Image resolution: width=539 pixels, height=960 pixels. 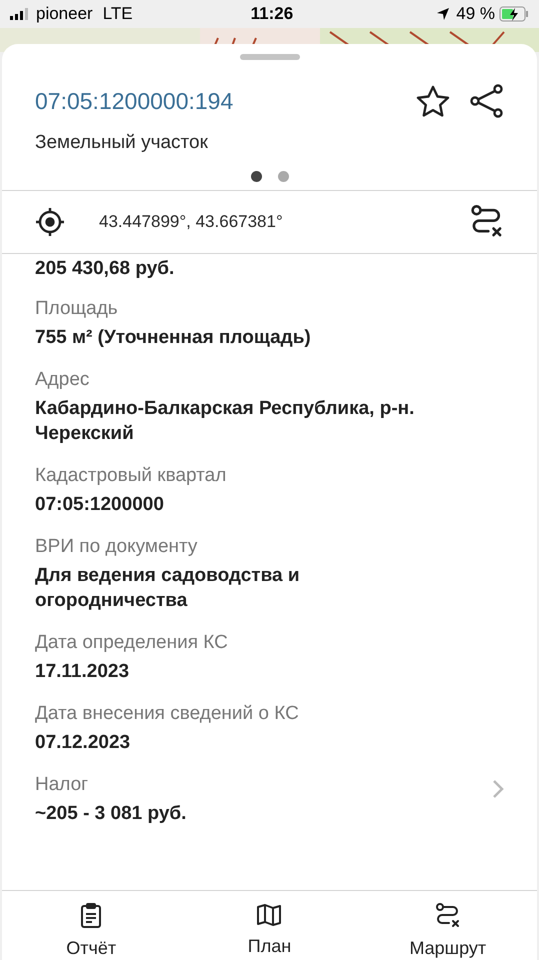 I want to click on battery-icon, so click(x=514, y=14).